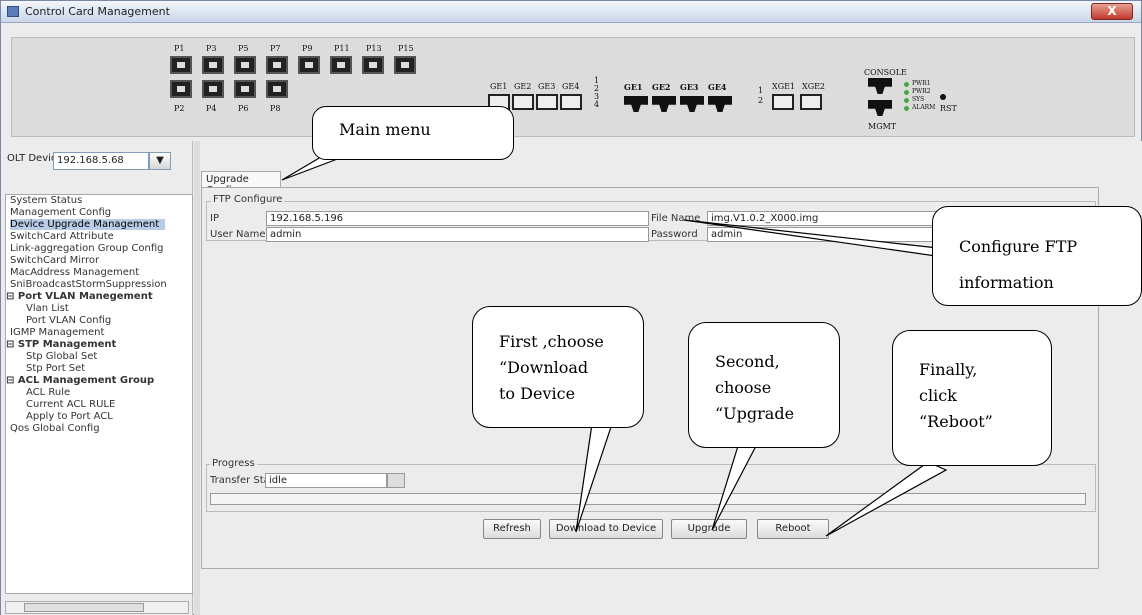  Describe the element at coordinates (537, 393) in the screenshot. I see `callout-text: to Device` at that location.